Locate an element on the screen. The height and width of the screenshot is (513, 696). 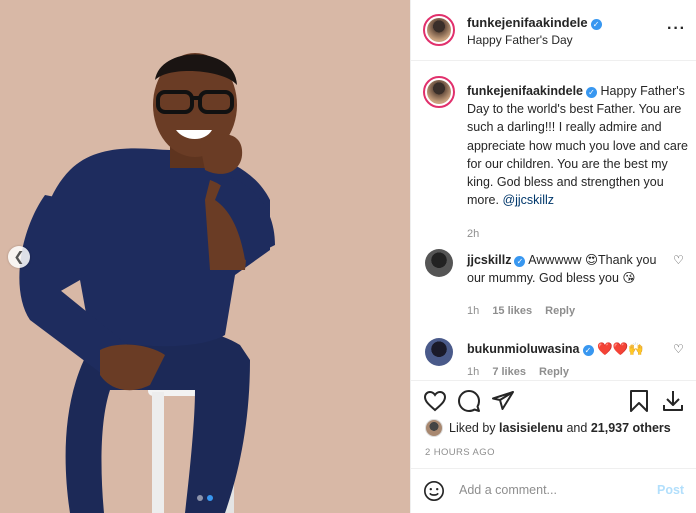
post-comment-button: Post is located at coordinates (670, 490).